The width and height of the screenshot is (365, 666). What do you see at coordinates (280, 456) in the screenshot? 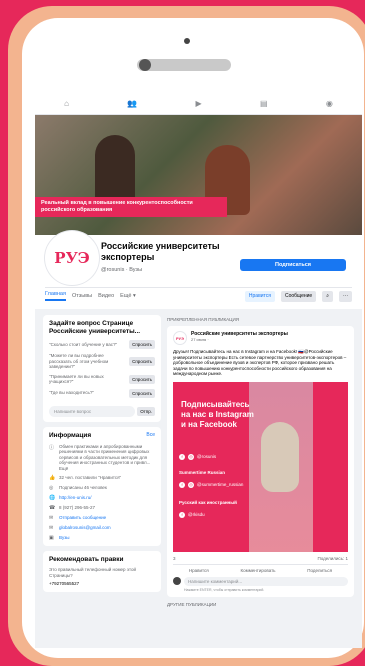
I see `matryoshka-image` at bounding box center [280, 456].